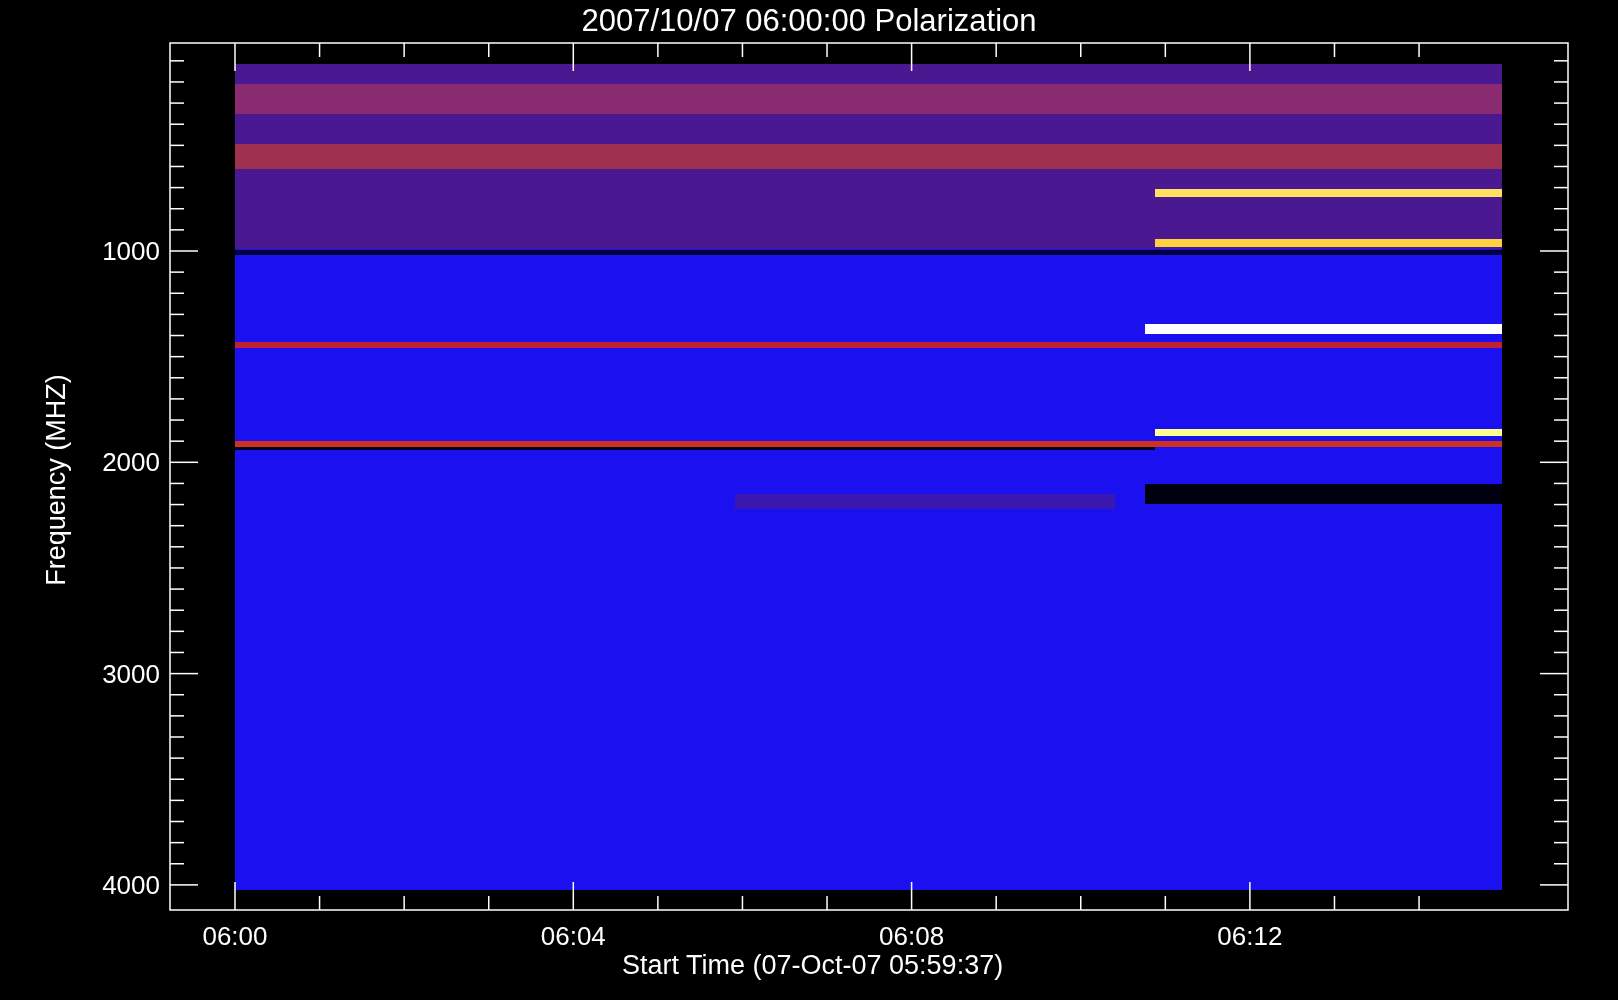 This screenshot has height=1000, width=1618. Describe the element at coordinates (130, 462) in the screenshot. I see `y-tick-label: 2000` at that location.